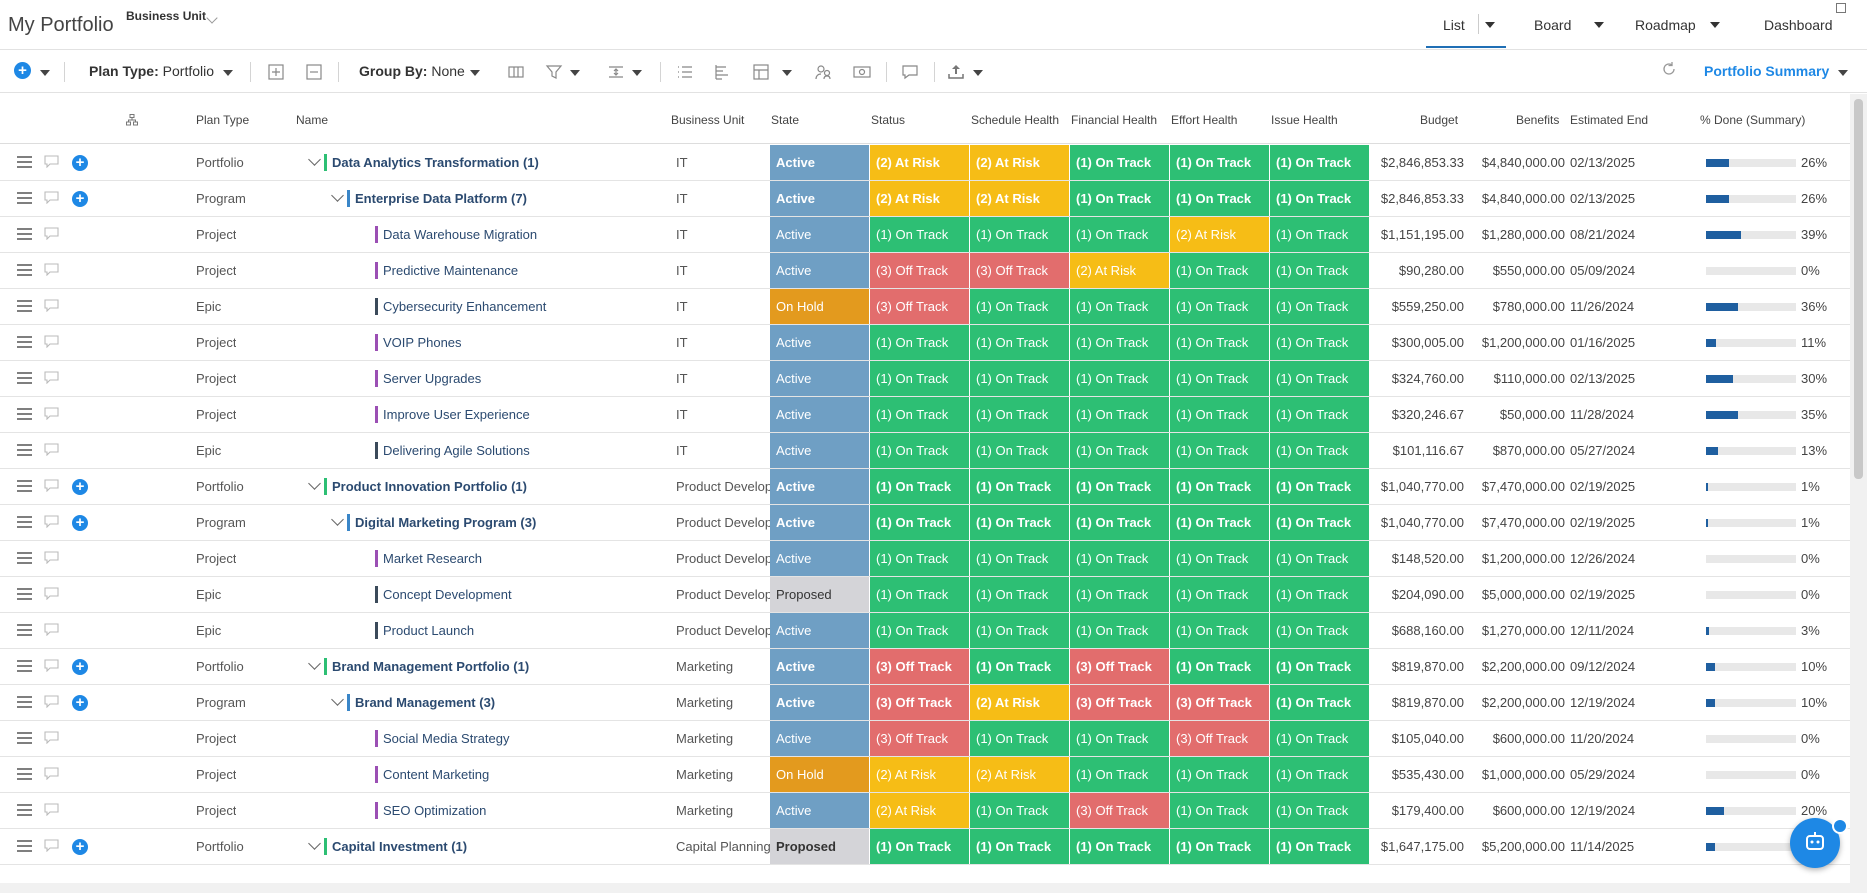  What do you see at coordinates (1715, 25) in the screenshot?
I see `roadmap-dropdown-icon` at bounding box center [1715, 25].